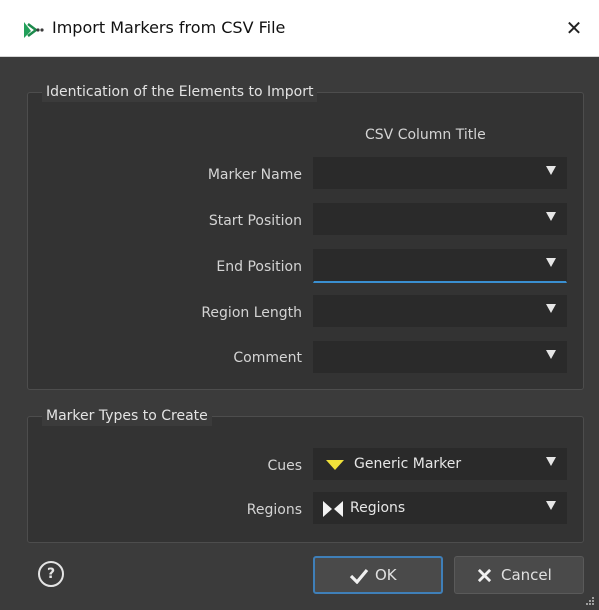 Image resolution: width=599 pixels, height=610 pixels. I want to click on identification-group-title: Identication of the Elements to Import, so click(180, 92).